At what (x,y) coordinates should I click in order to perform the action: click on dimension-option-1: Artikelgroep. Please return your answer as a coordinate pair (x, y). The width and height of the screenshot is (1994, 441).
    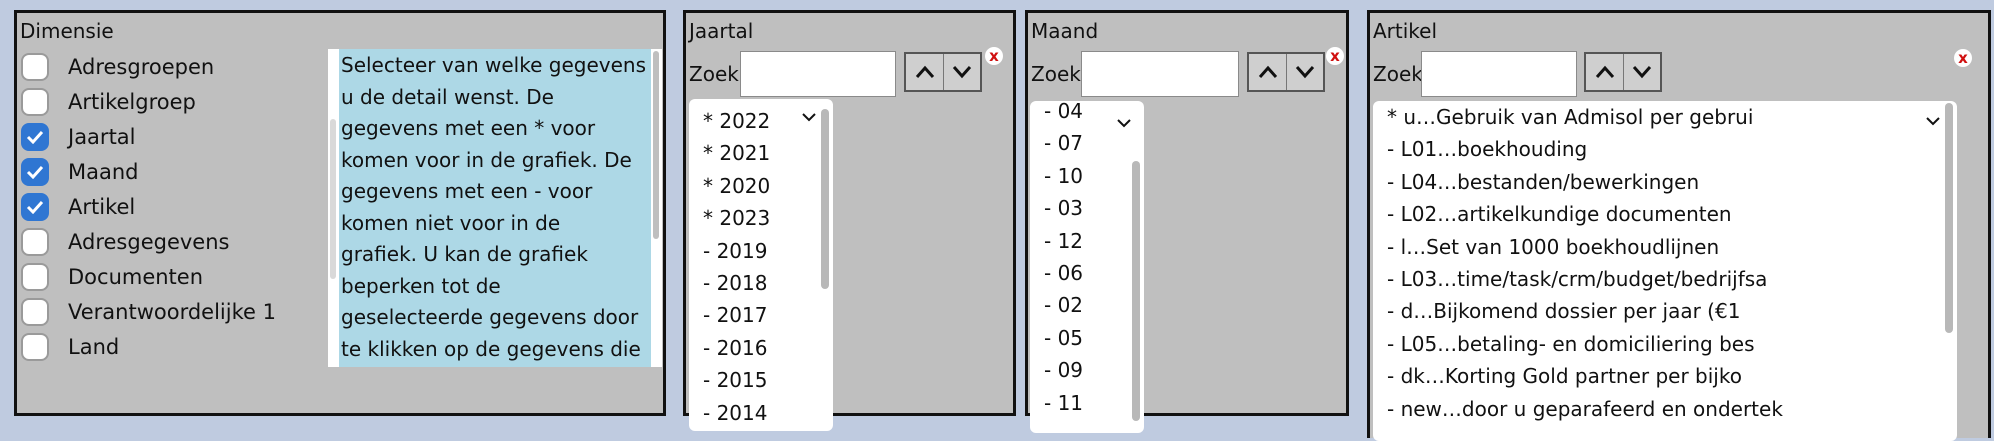
    Looking at the image, I should click on (148, 101).